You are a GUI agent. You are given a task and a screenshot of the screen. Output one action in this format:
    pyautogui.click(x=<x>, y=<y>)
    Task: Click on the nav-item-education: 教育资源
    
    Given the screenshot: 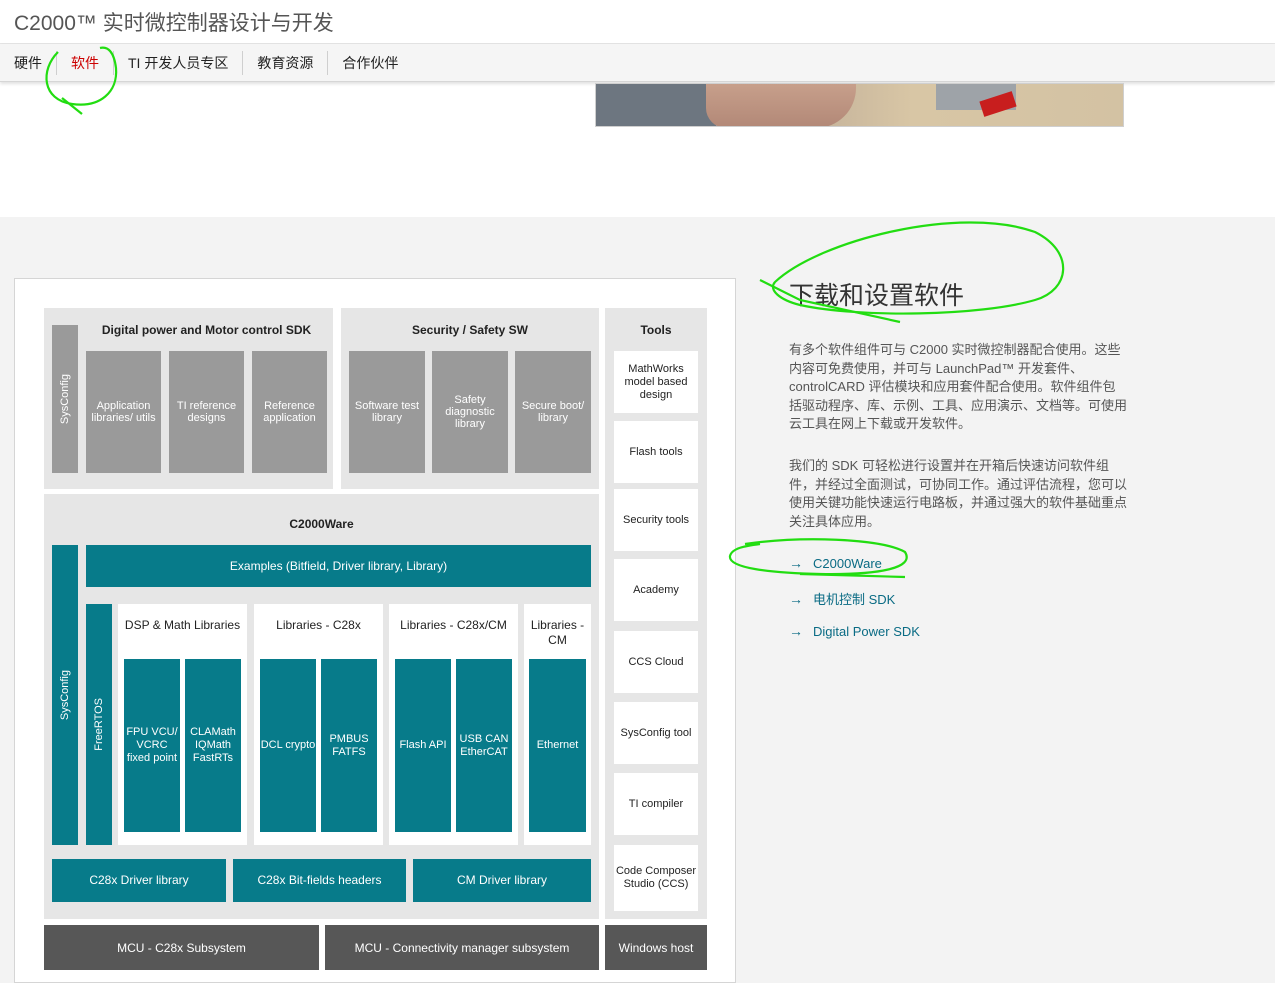 What is the action you would take?
    pyautogui.click(x=286, y=62)
    